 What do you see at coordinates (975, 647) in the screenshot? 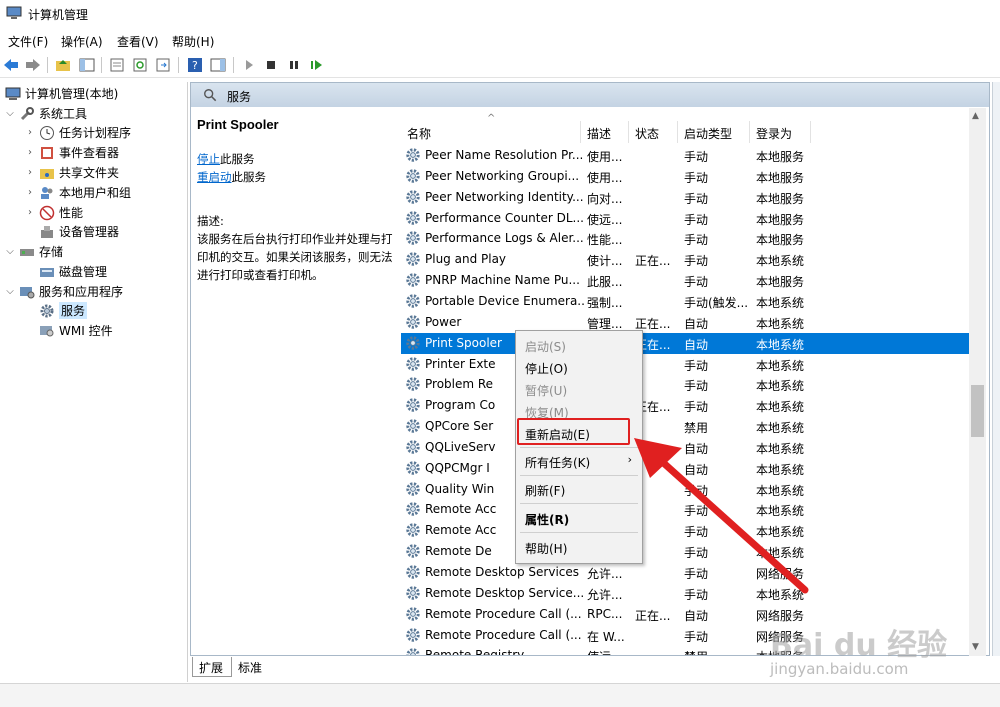
I see `scroll-down-icon: ▼` at bounding box center [975, 647].